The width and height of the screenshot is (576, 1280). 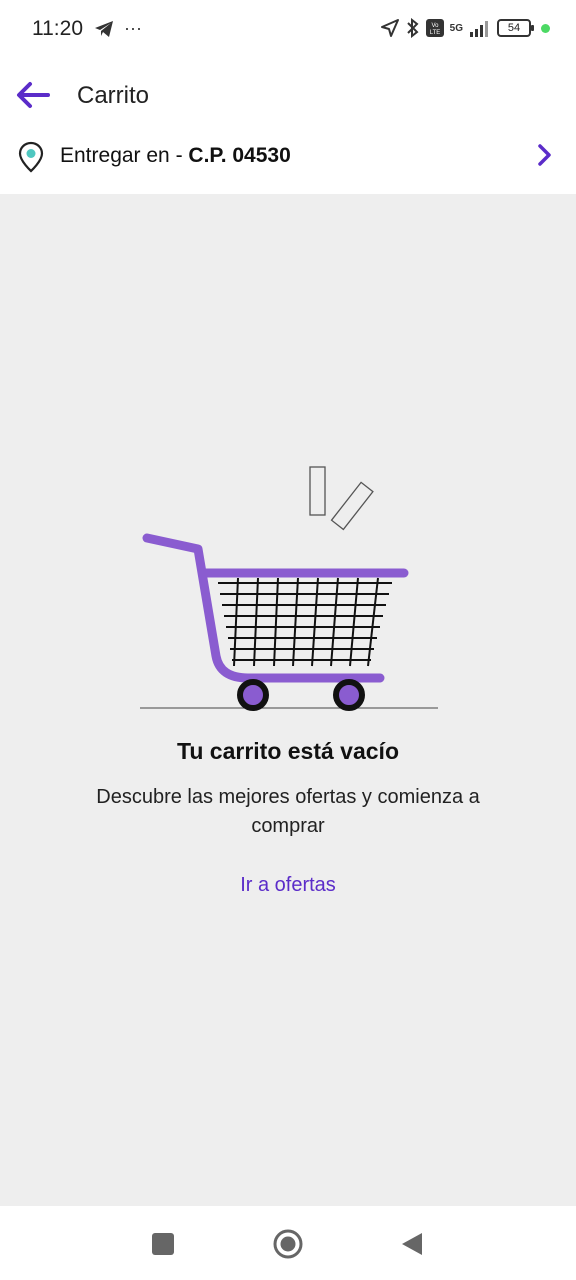 What do you see at coordinates (288, 751) in the screenshot?
I see `empty-cart-title: Tu carrito está vacío` at bounding box center [288, 751].